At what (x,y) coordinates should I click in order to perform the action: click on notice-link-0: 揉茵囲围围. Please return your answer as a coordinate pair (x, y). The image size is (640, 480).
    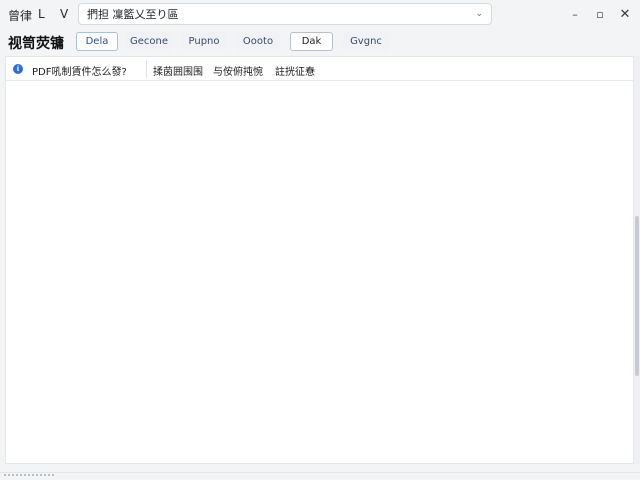
    Looking at the image, I should click on (178, 70).